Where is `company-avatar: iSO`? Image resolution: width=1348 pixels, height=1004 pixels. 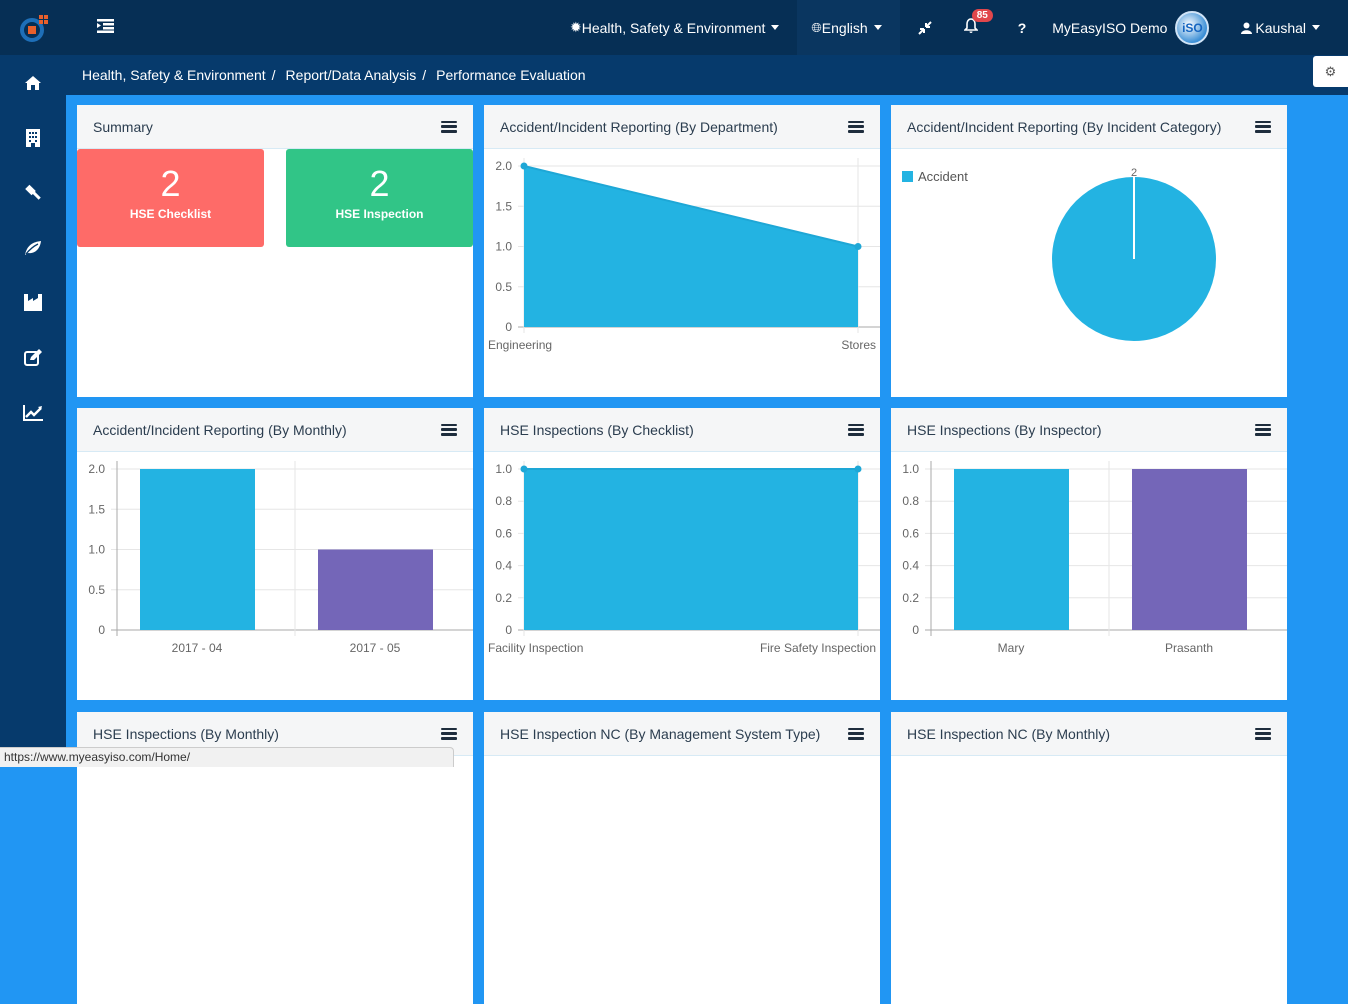
company-avatar: iSO is located at coordinates (1192, 27).